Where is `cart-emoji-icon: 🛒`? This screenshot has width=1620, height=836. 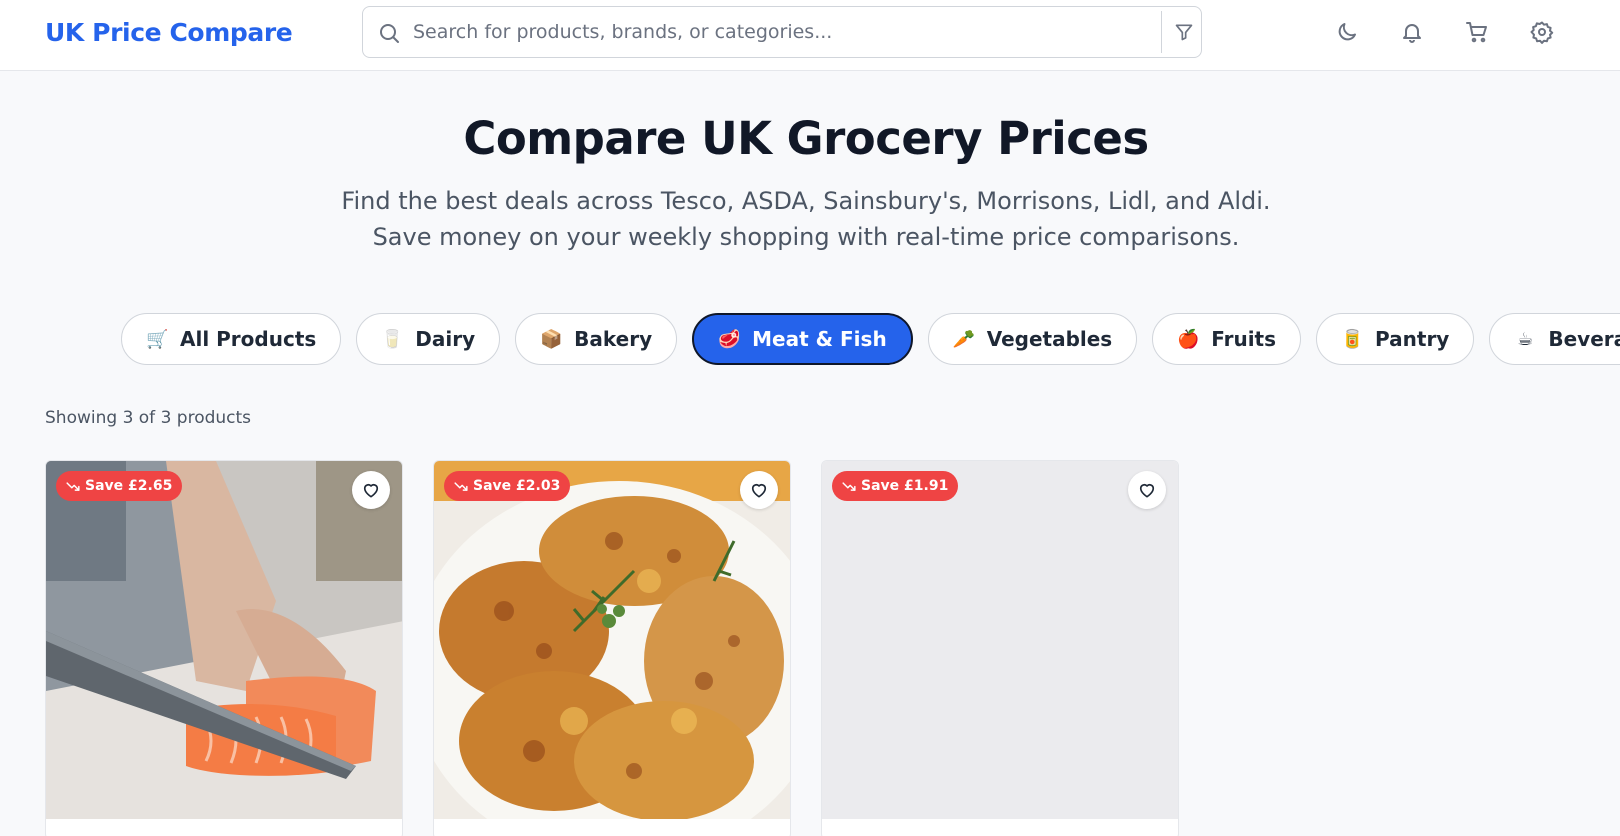
cart-emoji-icon: 🛒 is located at coordinates (157, 339).